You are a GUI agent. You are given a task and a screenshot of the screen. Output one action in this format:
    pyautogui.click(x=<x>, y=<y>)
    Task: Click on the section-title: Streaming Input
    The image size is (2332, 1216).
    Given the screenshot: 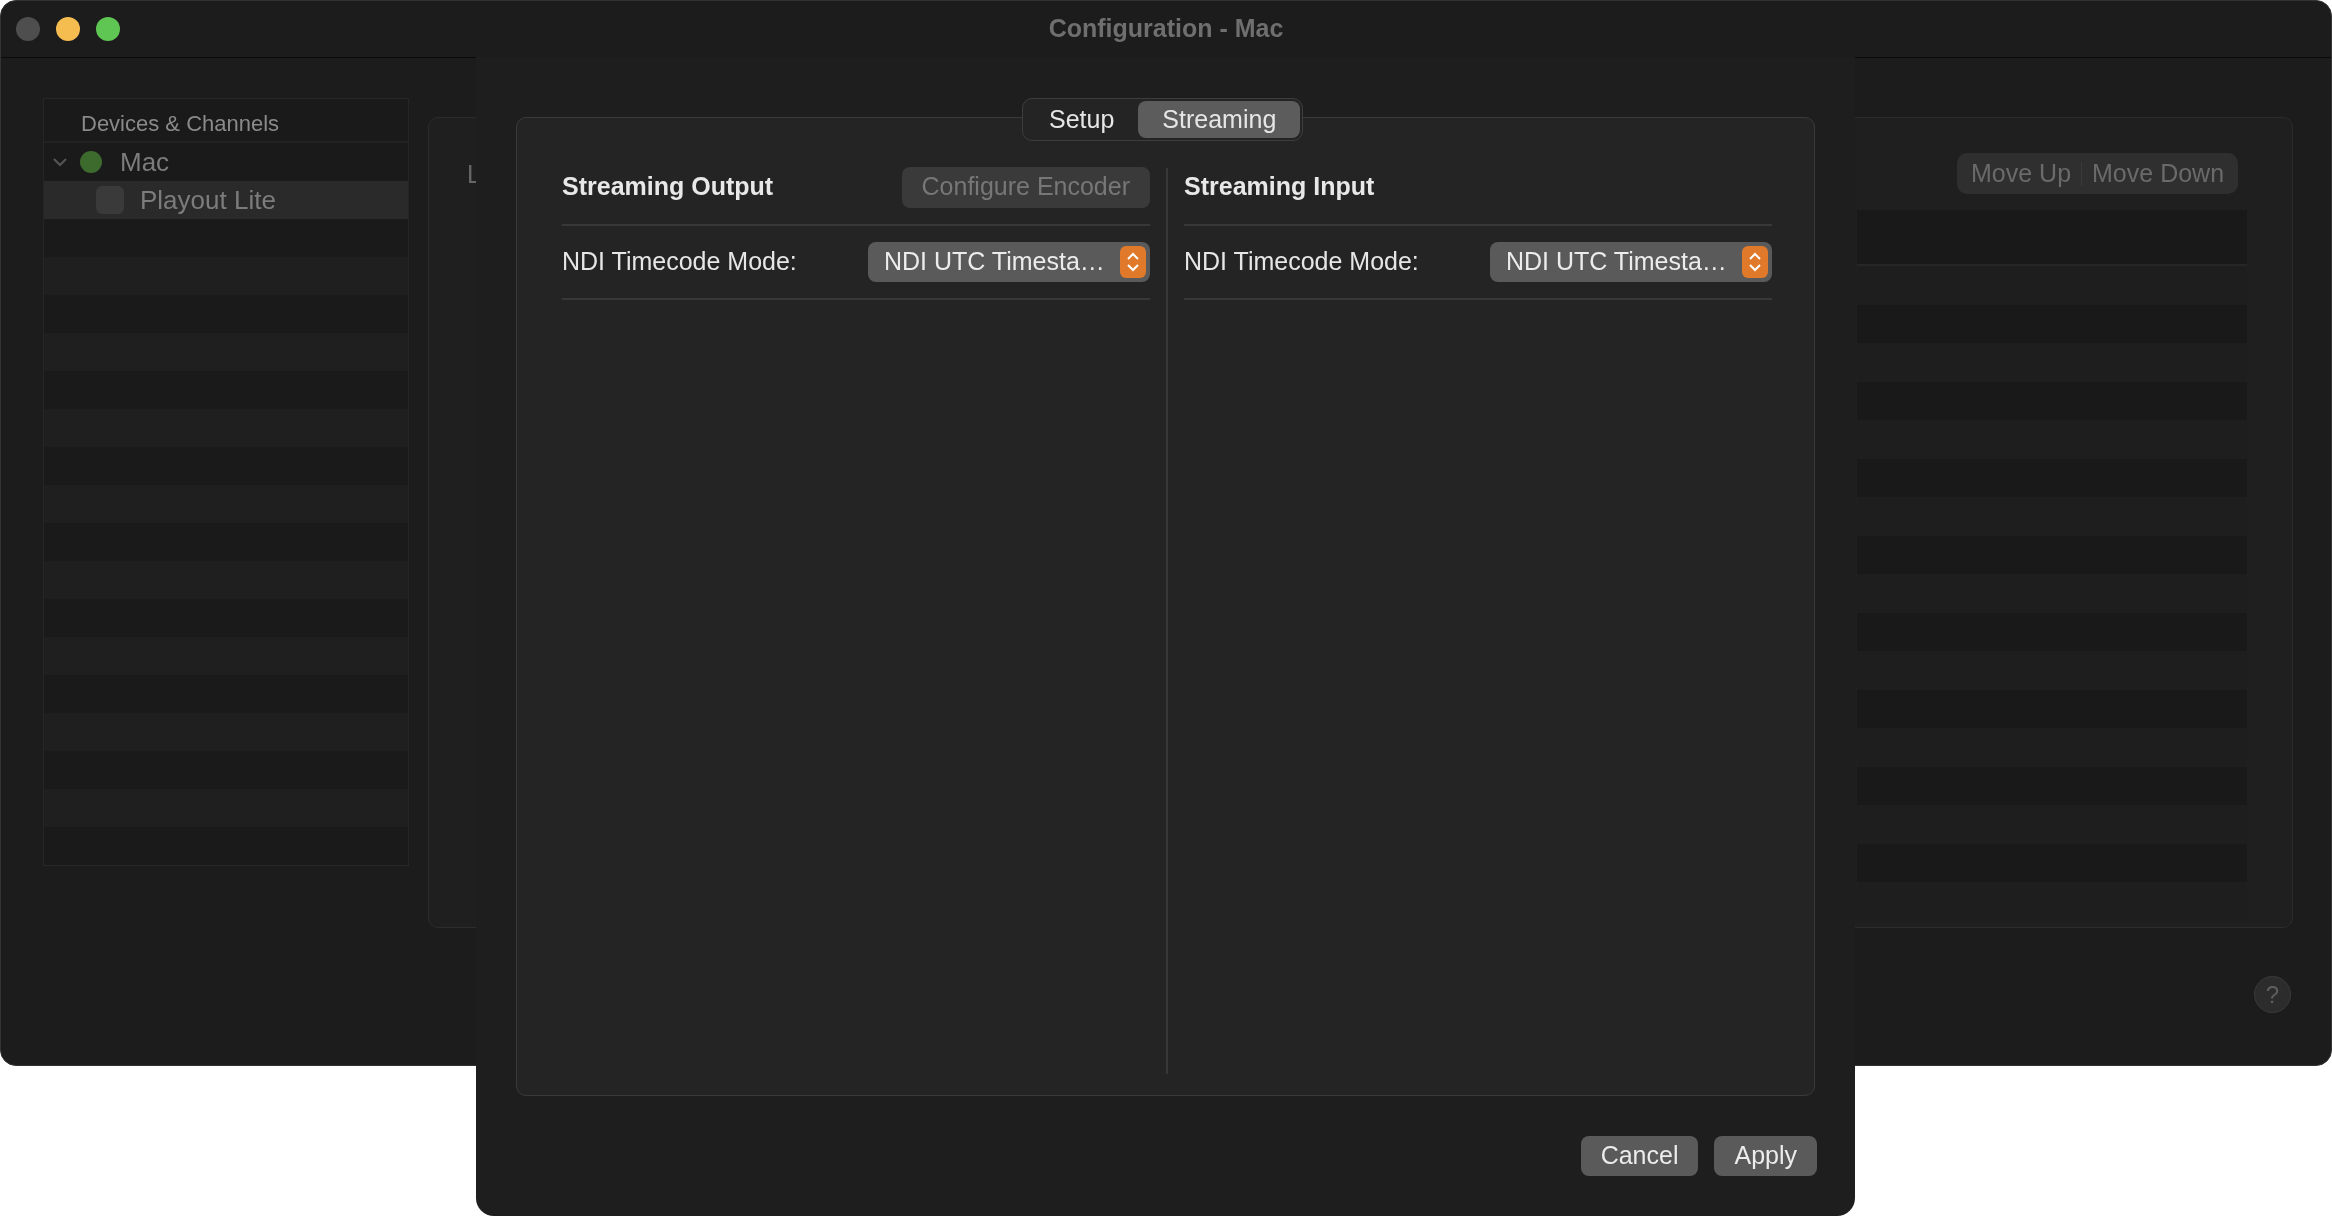 What is the action you would take?
    pyautogui.click(x=1279, y=187)
    